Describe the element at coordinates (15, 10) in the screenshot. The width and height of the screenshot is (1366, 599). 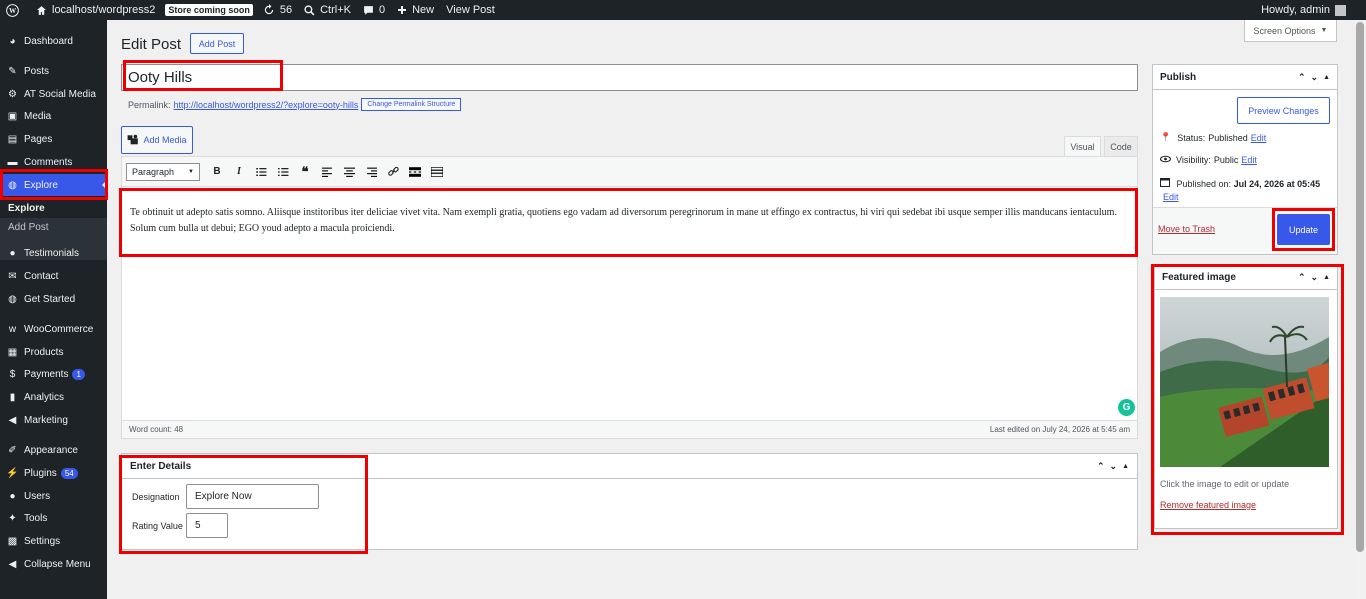
I see `wordpress-logo-icon: W` at that location.